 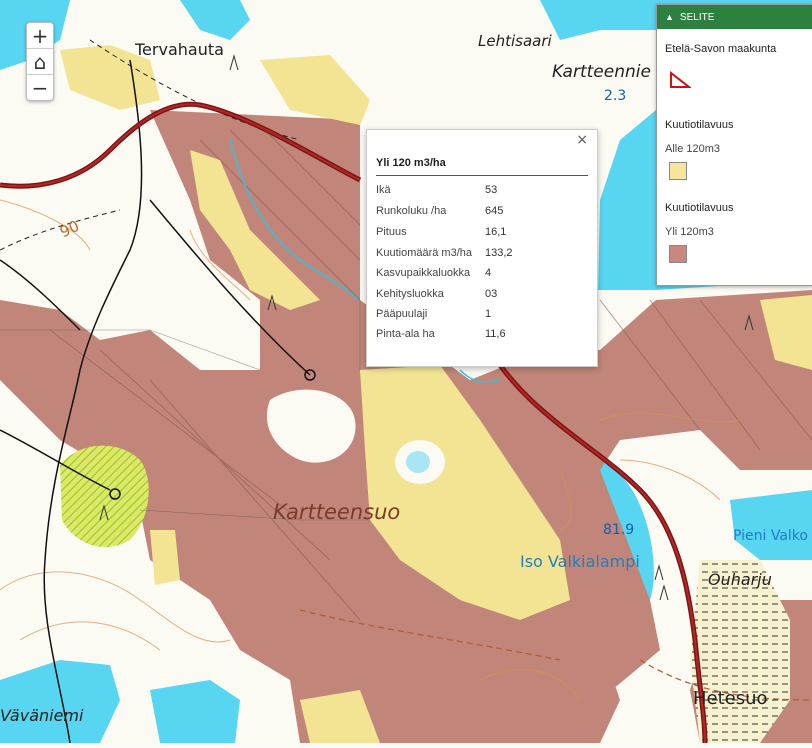 I want to click on popup-row-label: Kasvupaikkaluokka, so click(x=423, y=273).